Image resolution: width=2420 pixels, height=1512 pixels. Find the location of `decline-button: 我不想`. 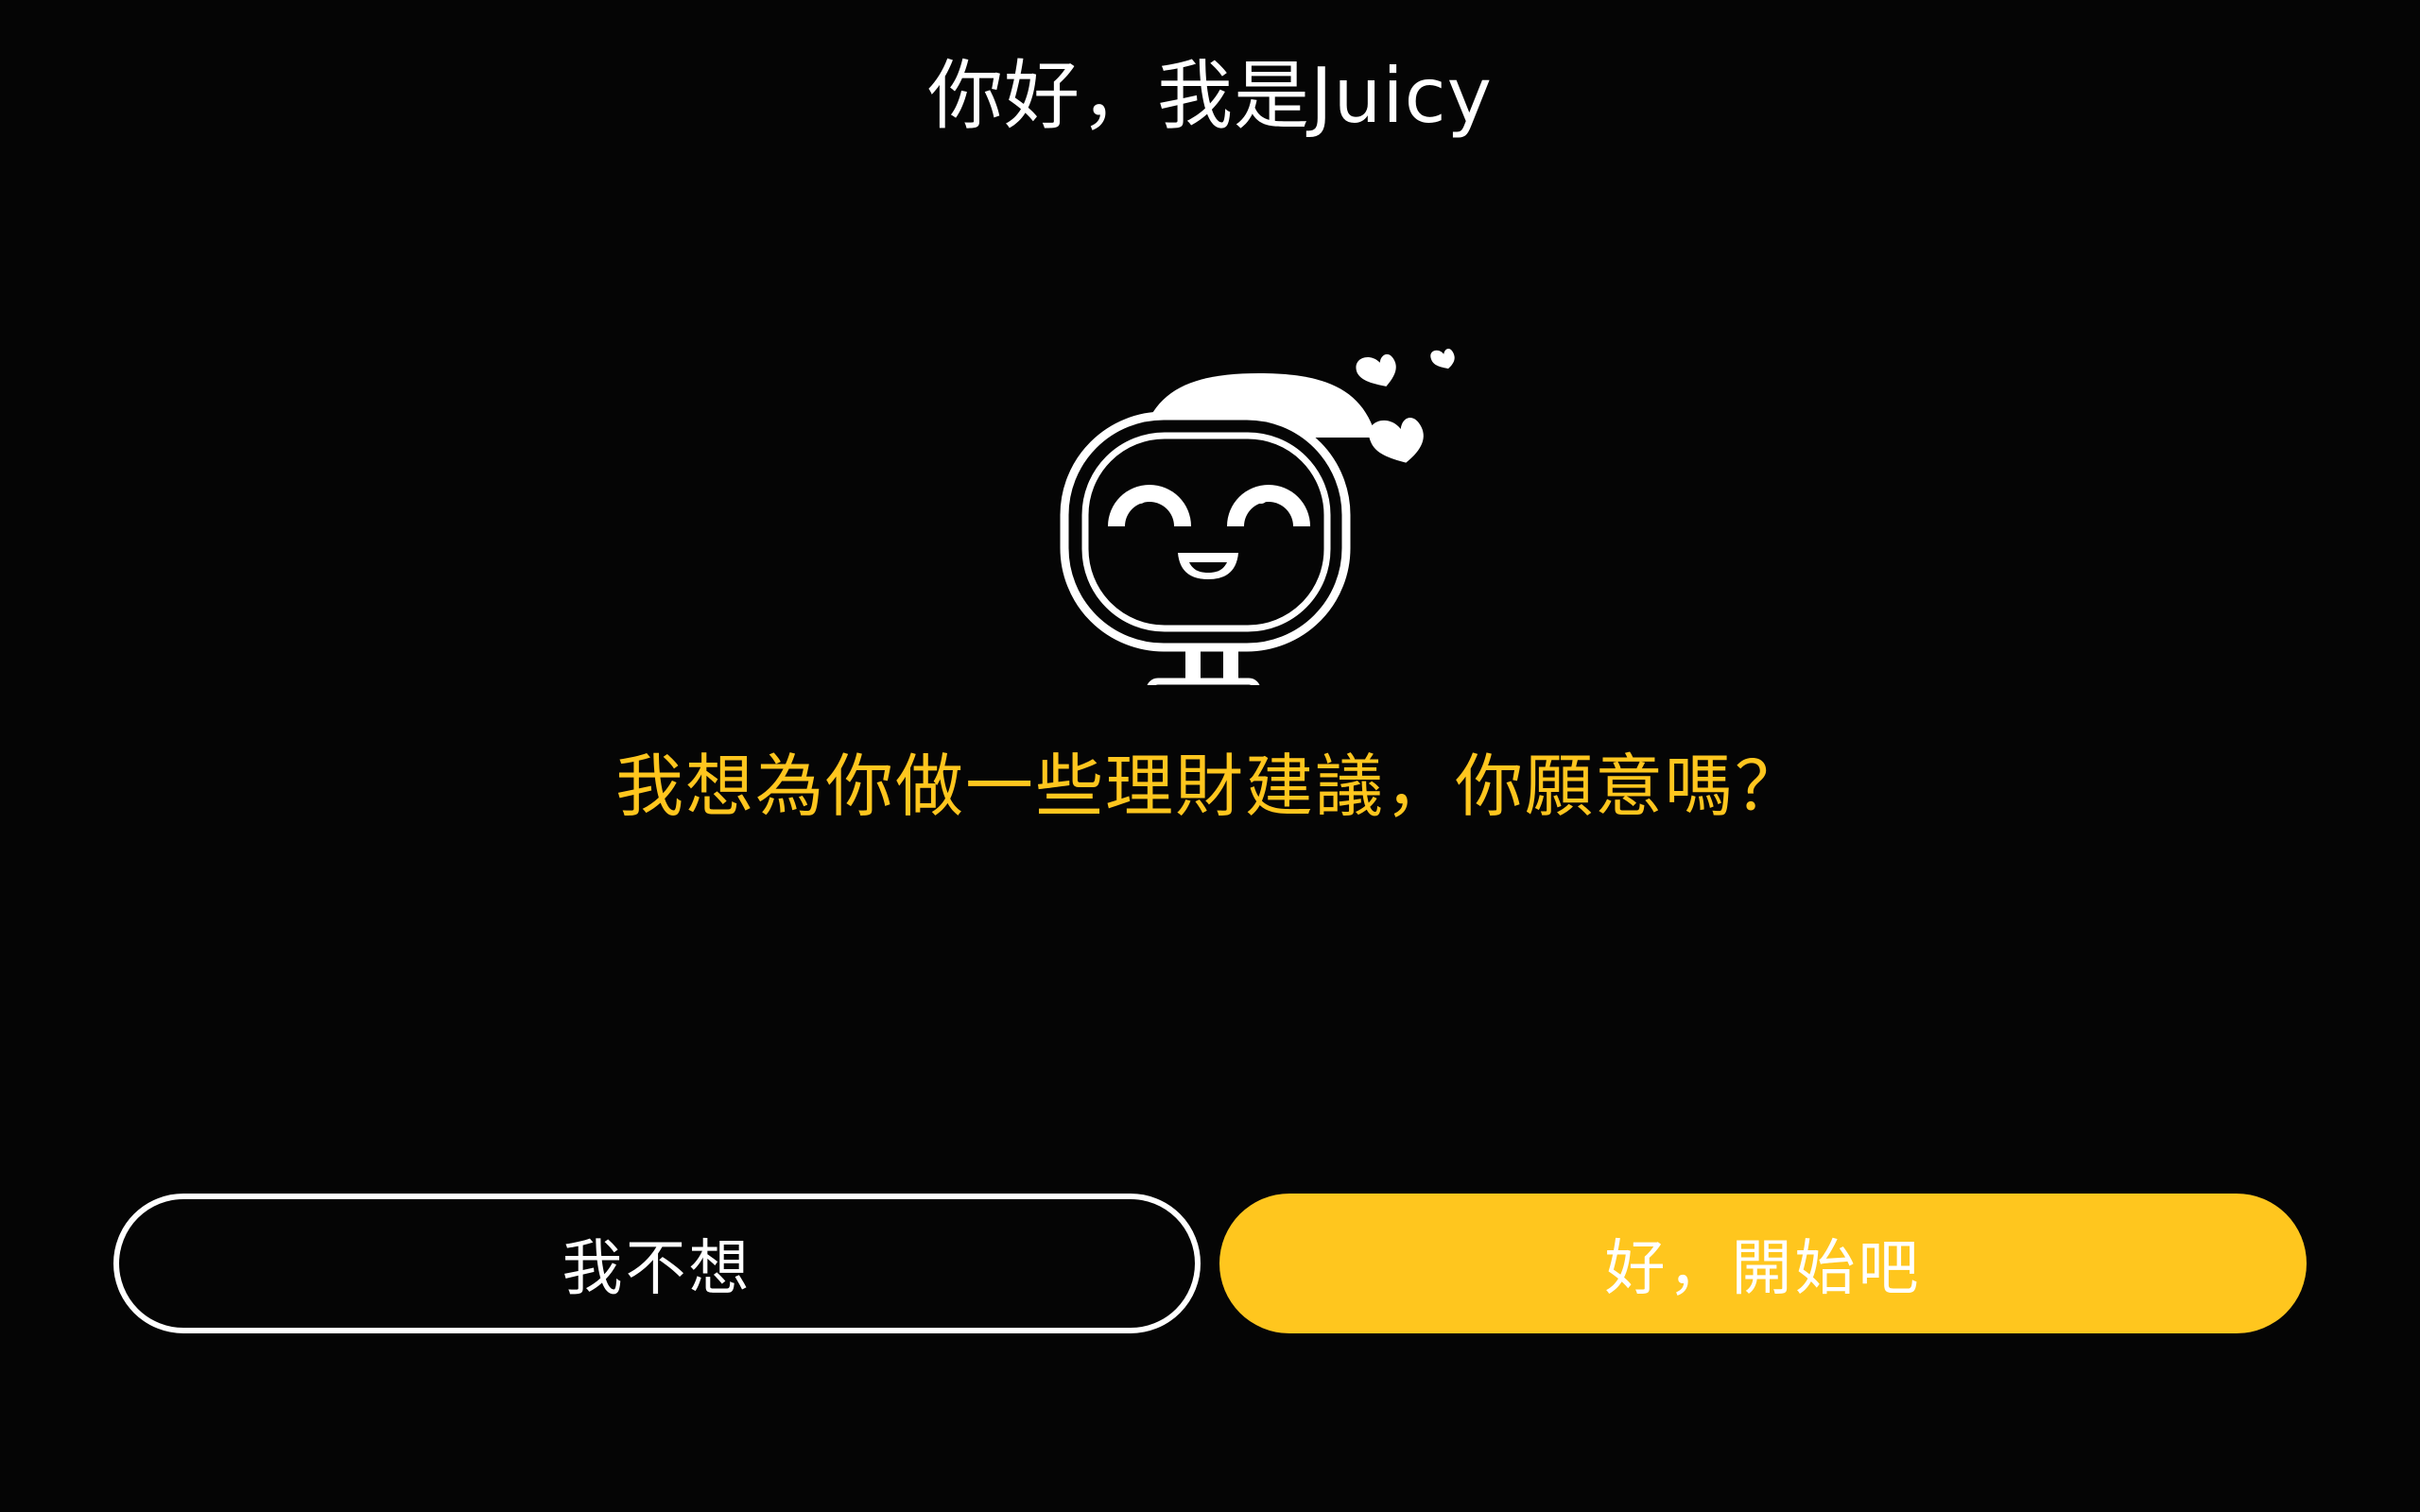

decline-button: 我不想 is located at coordinates (657, 1263).